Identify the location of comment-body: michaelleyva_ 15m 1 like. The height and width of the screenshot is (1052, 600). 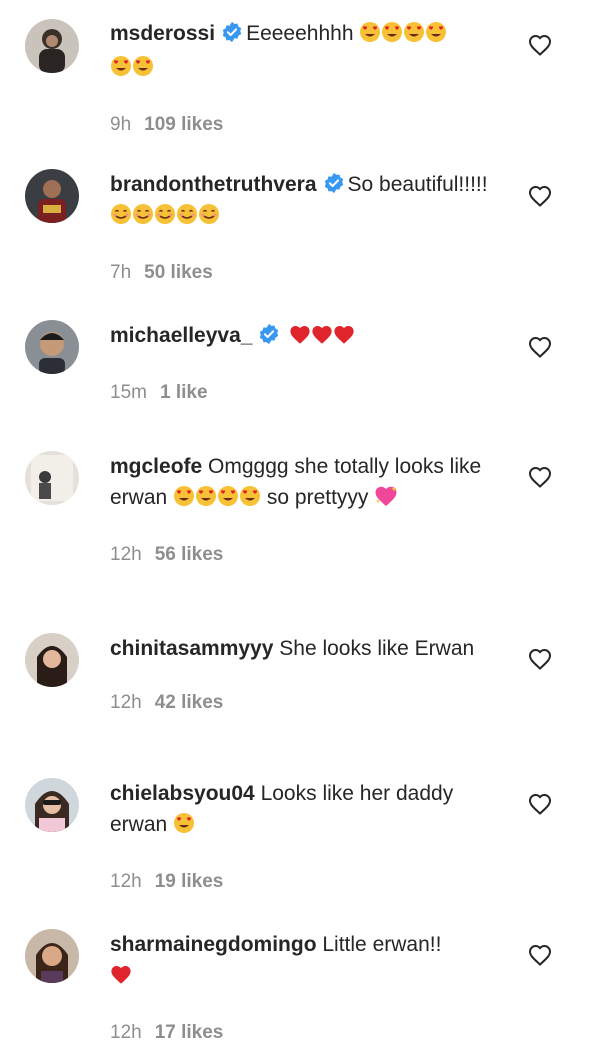
(307, 364).